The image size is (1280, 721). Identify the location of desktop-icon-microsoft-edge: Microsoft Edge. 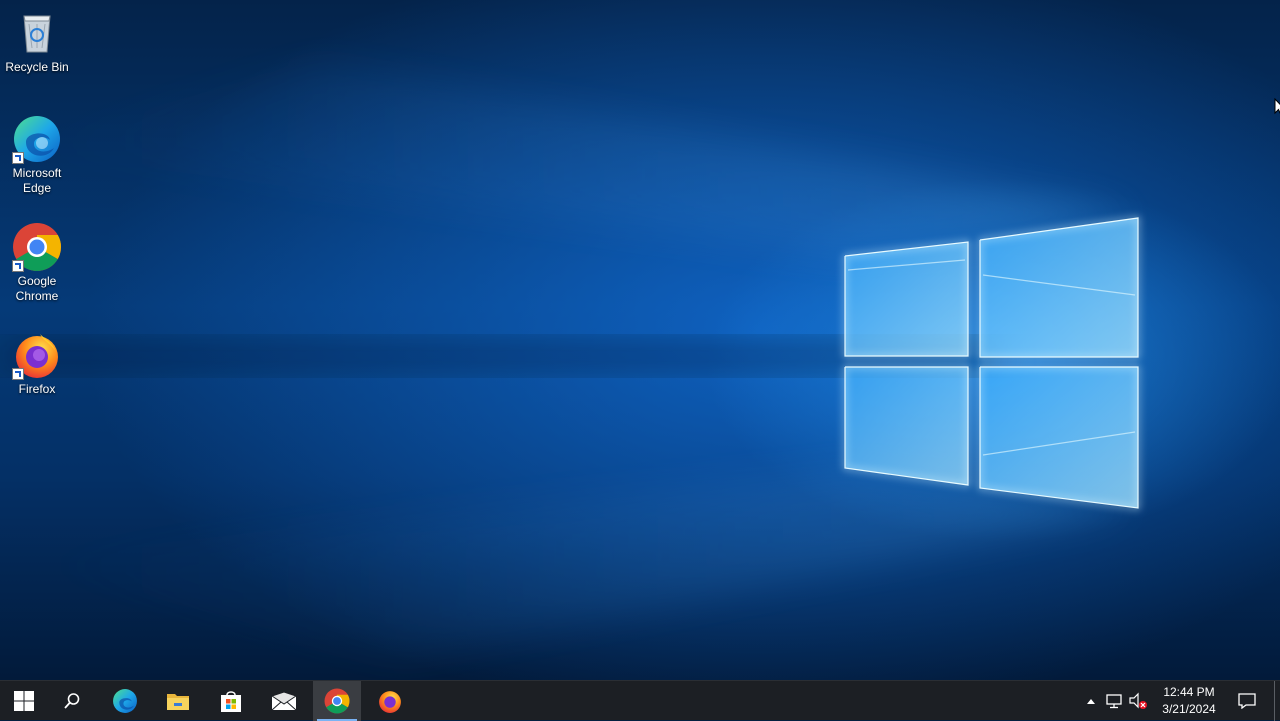
(37, 155).